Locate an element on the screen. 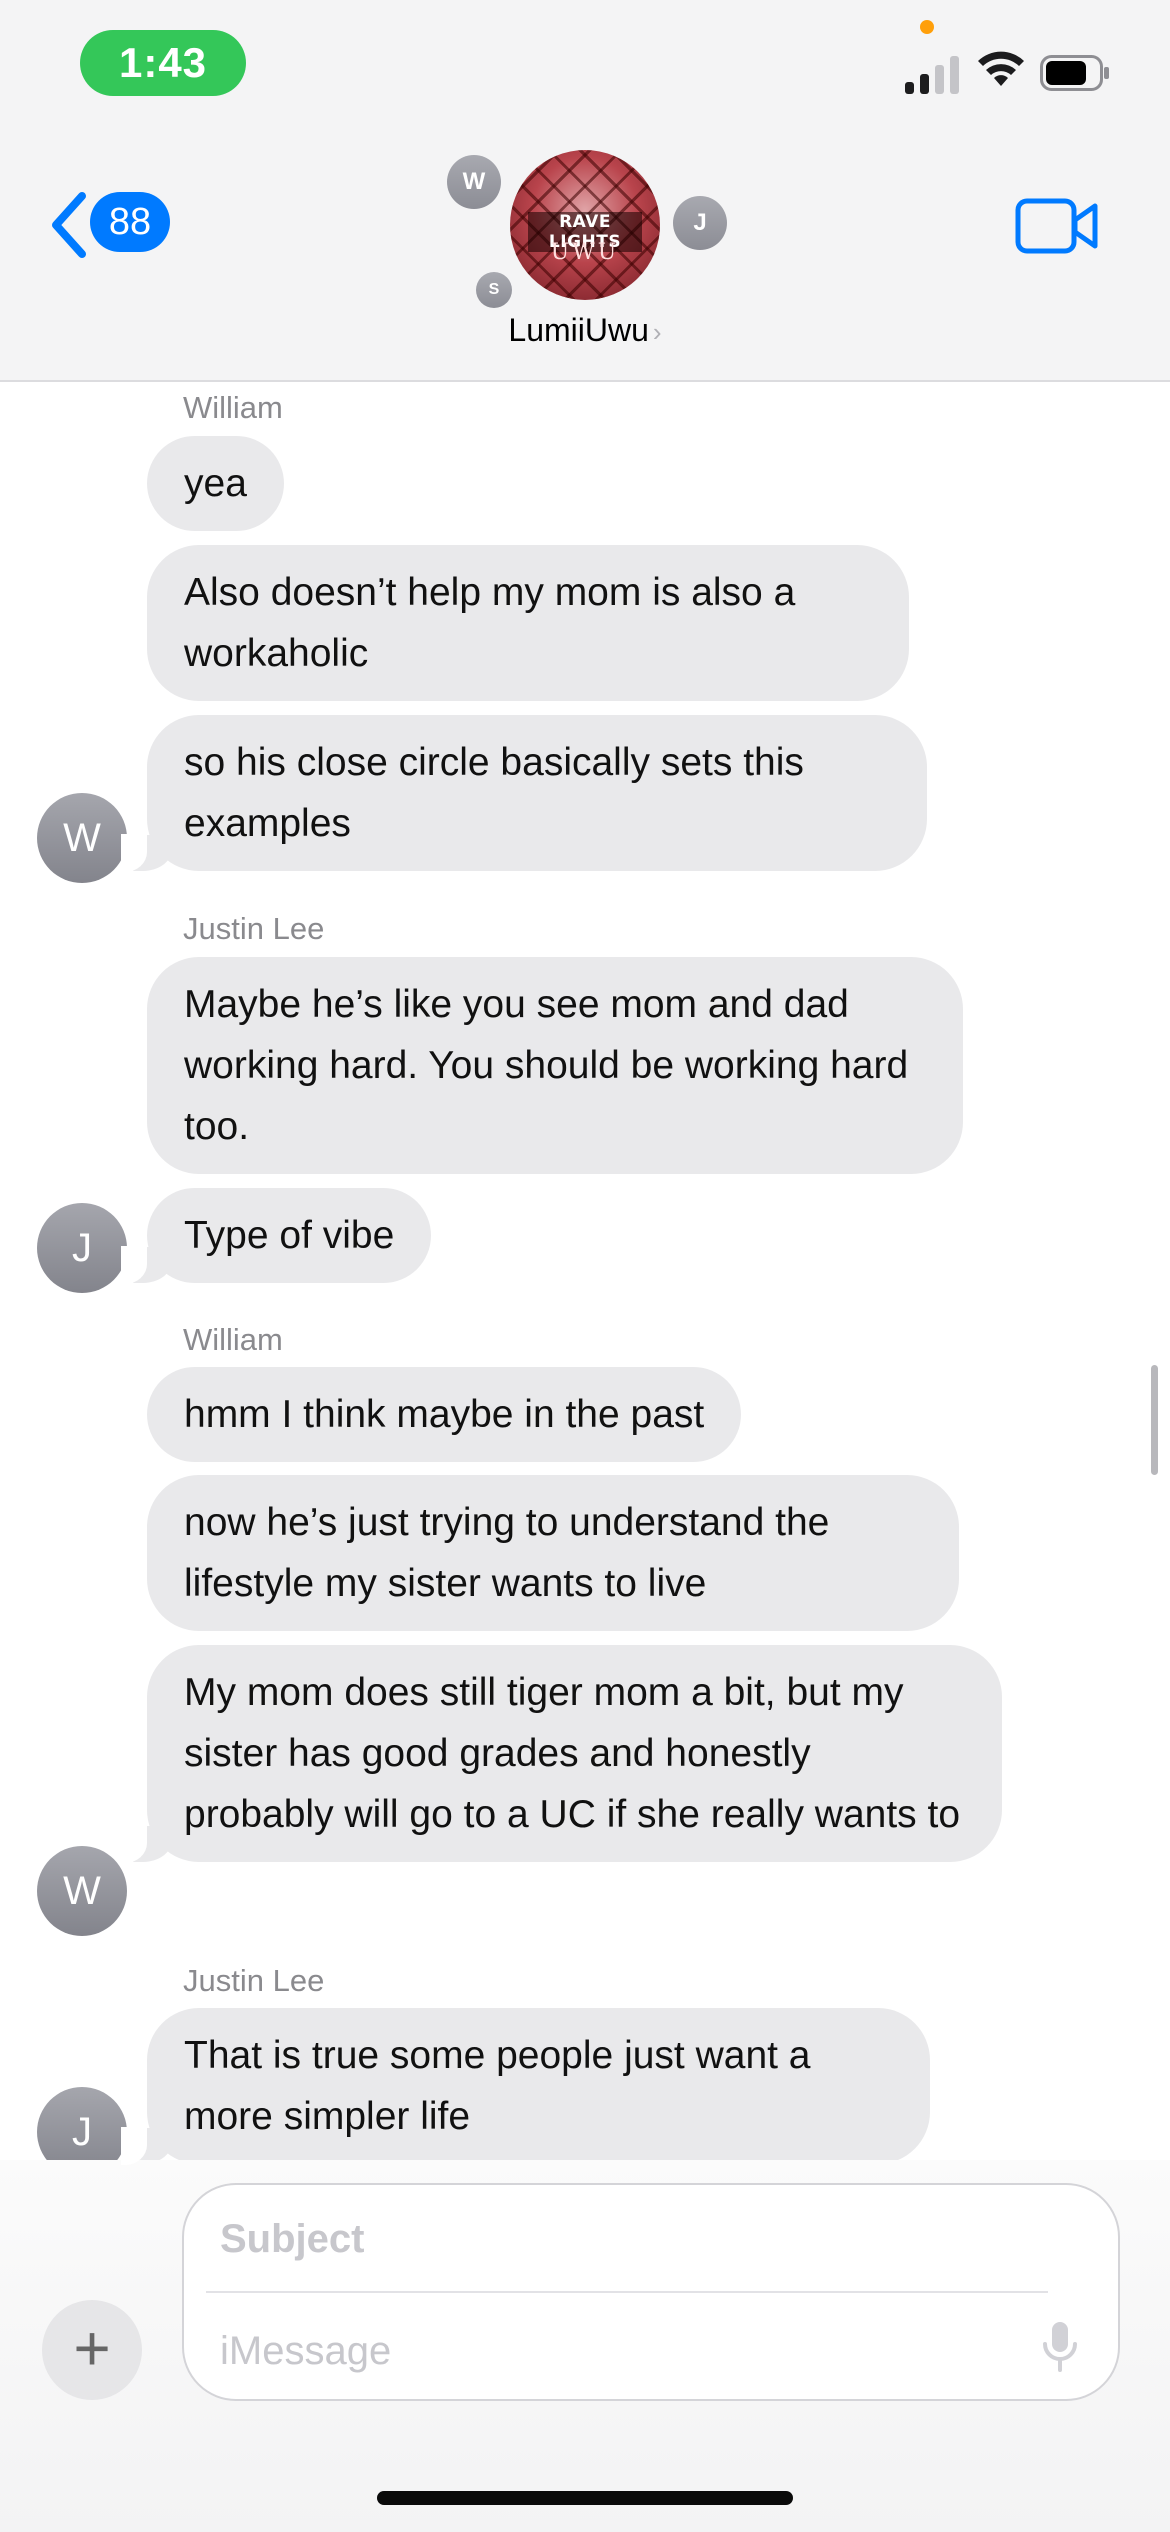 Image resolution: width=1170 pixels, height=2532 pixels. home-indicator is located at coordinates (585, 2498).